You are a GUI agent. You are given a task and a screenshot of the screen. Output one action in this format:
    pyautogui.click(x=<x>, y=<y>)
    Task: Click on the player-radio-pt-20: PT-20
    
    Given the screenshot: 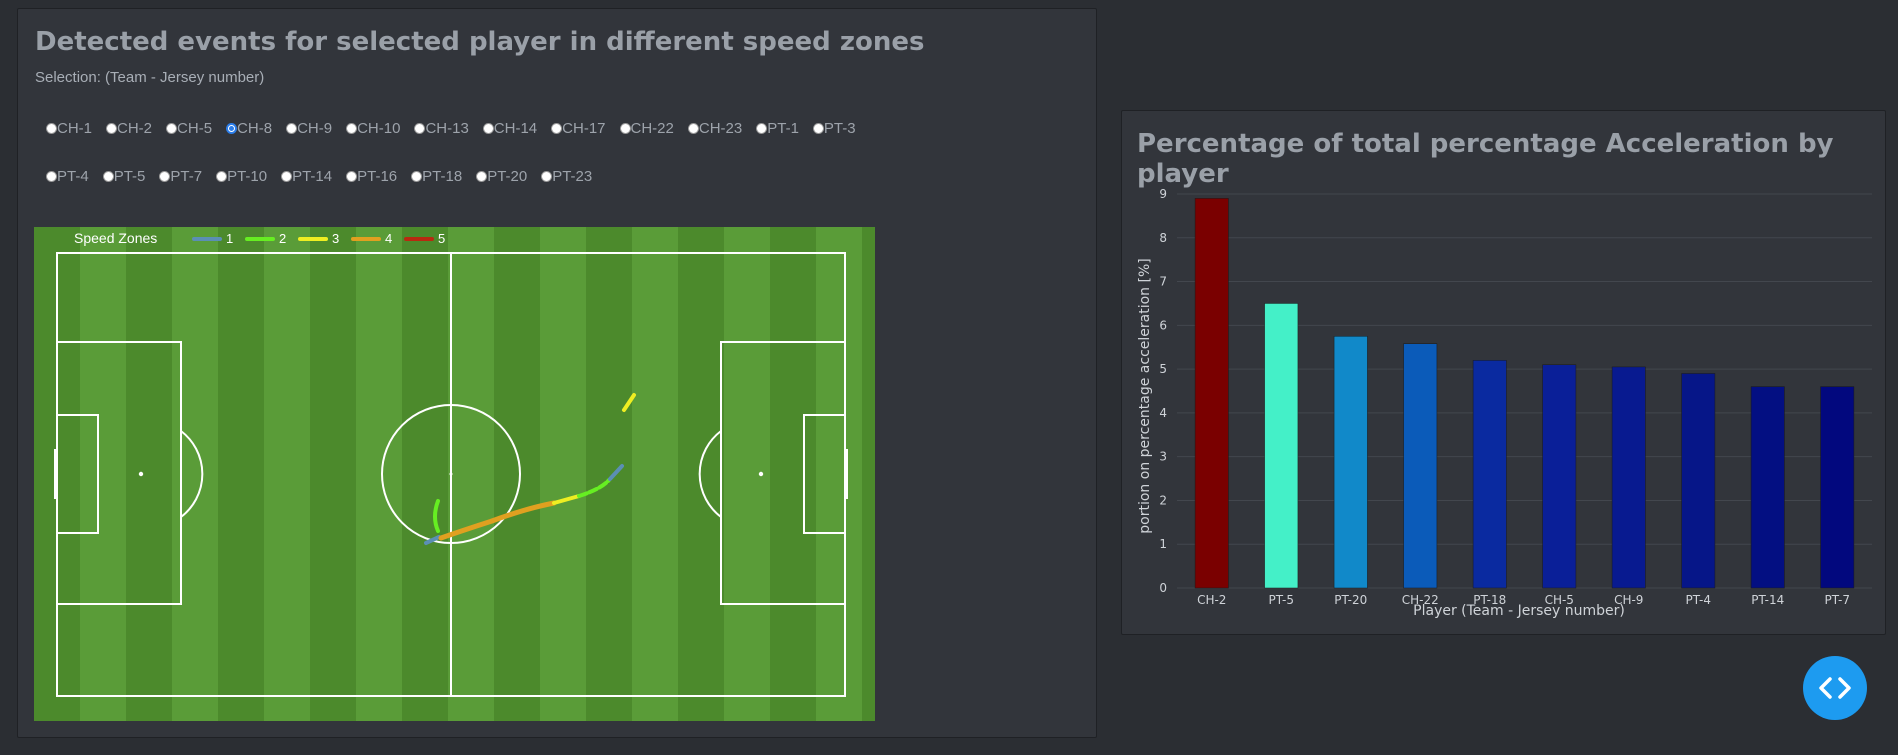 What is the action you would take?
    pyautogui.click(x=501, y=176)
    